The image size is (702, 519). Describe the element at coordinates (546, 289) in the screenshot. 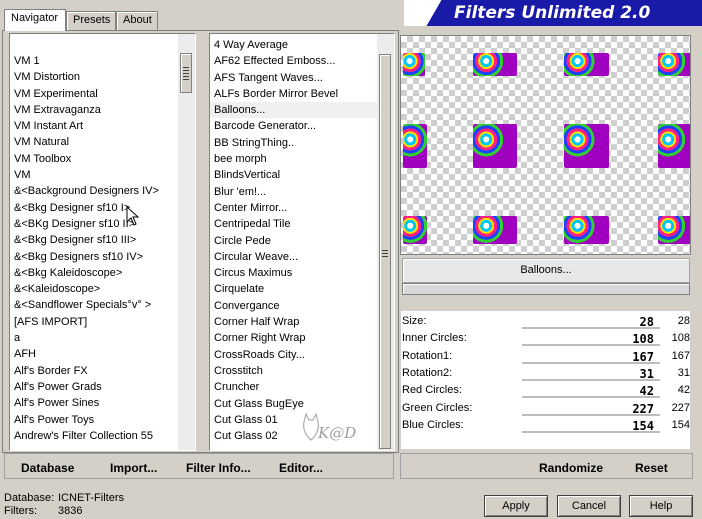

I see `progress-bar` at that location.